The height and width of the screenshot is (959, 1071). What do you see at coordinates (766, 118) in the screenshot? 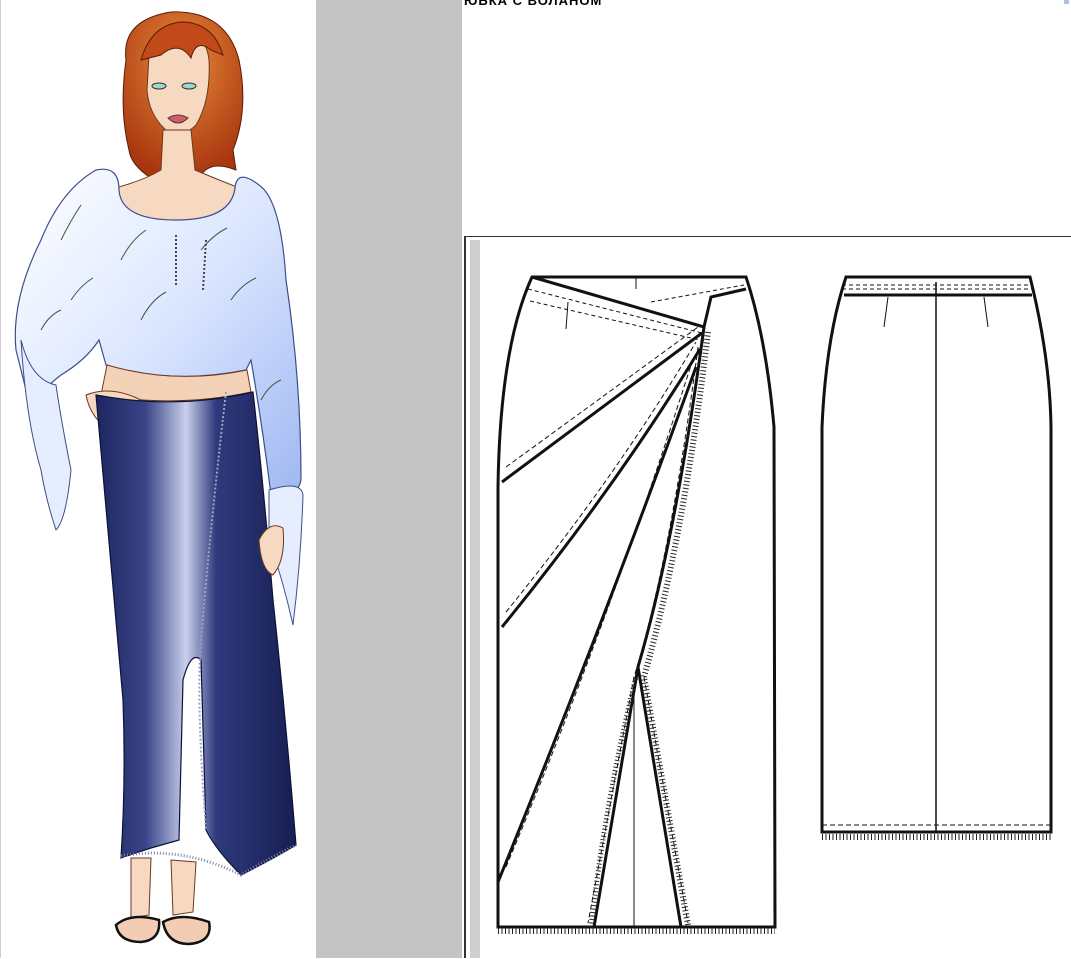
I see `title-strip: ЮБКА С ВОЛАНОМ` at bounding box center [766, 118].